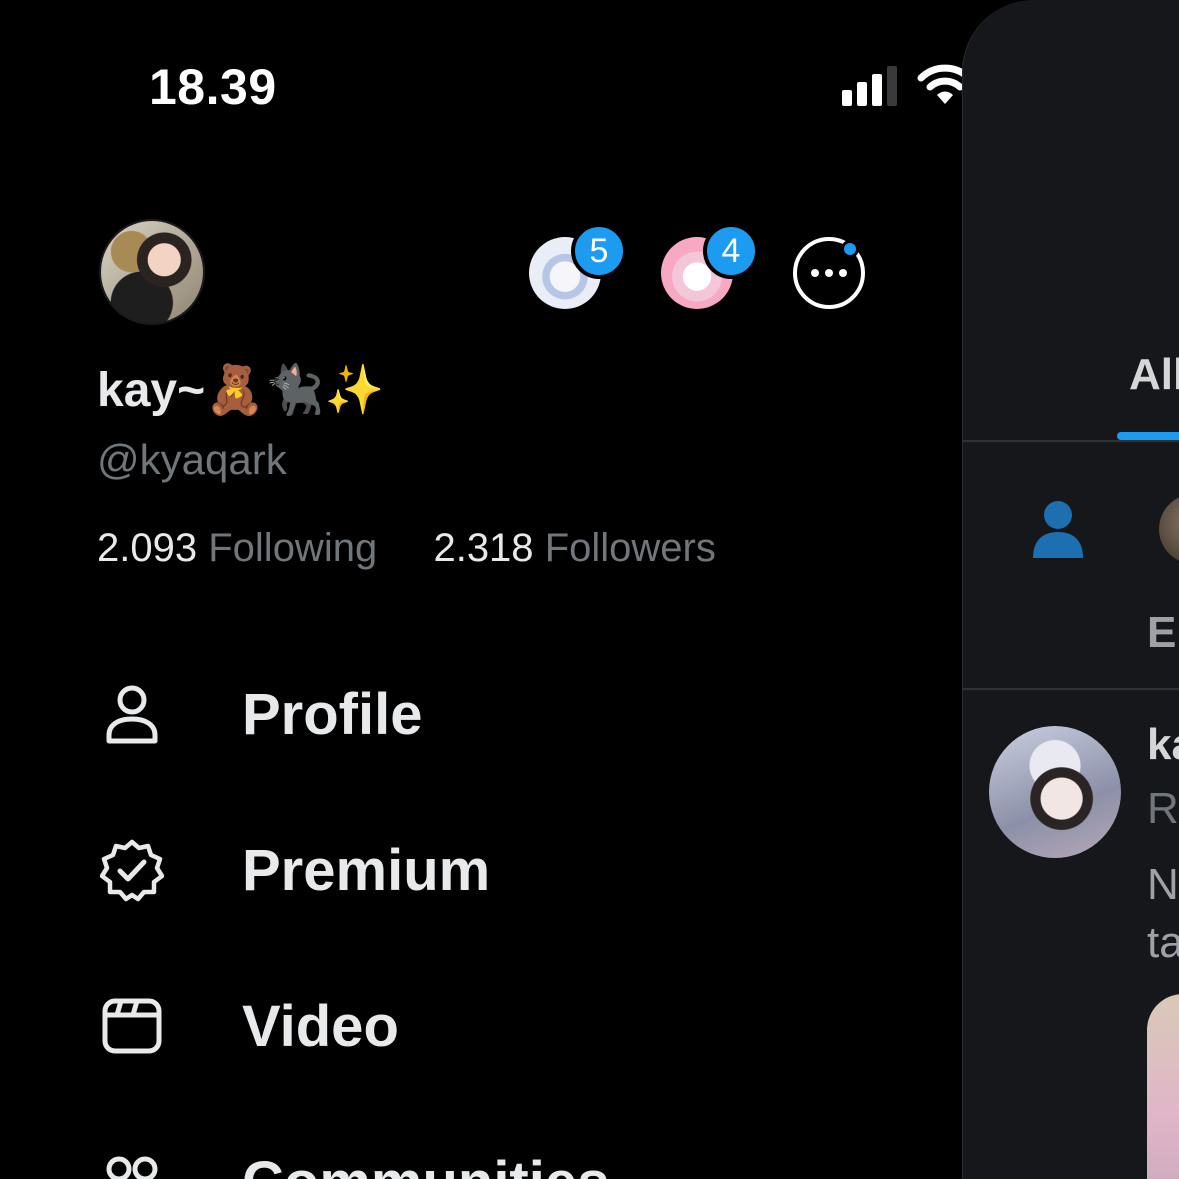  What do you see at coordinates (1163, 808) in the screenshot?
I see `post-subline: Re` at bounding box center [1163, 808].